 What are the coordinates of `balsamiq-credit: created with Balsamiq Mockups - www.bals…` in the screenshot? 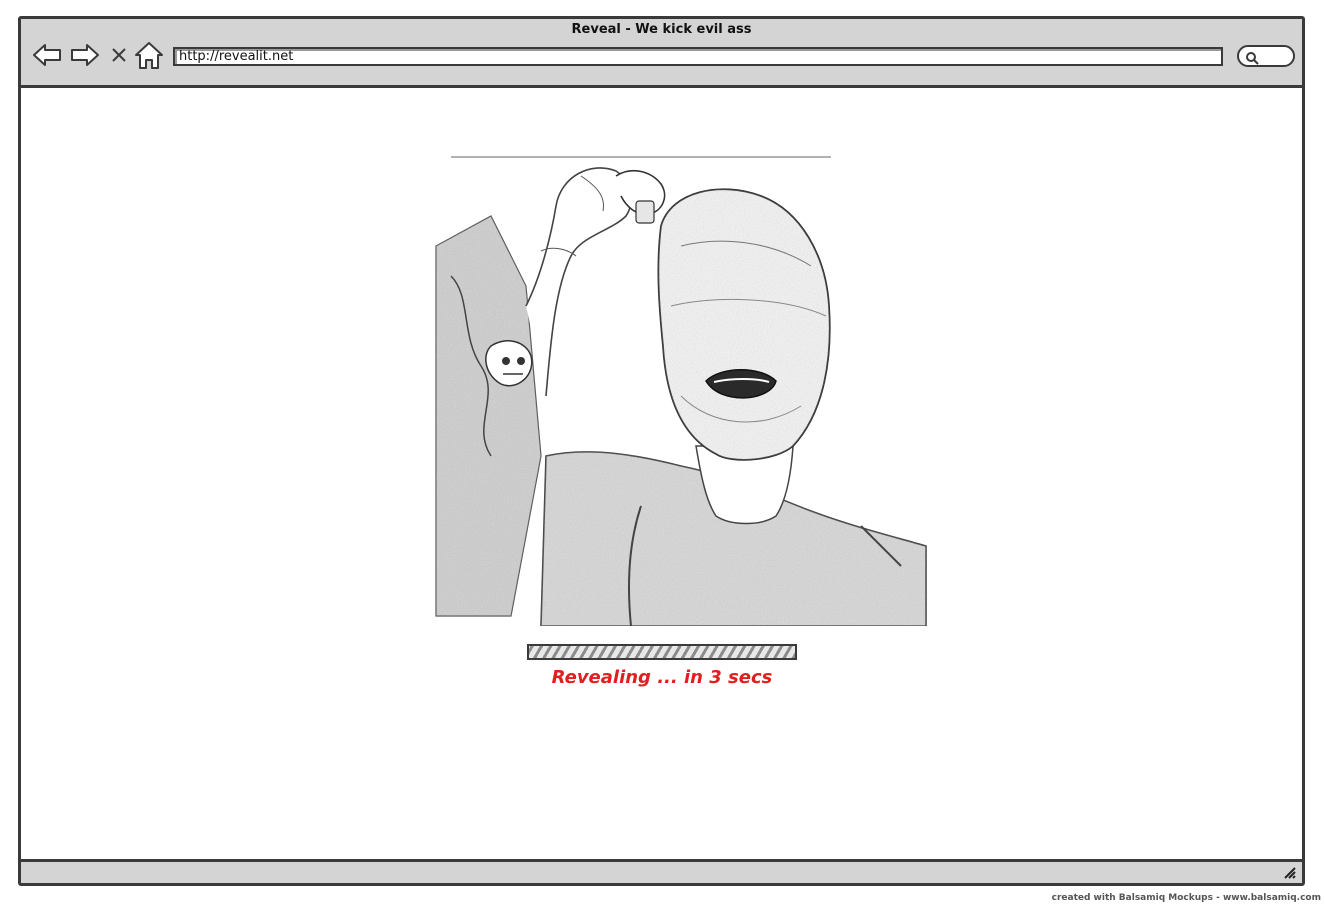 It's located at (1186, 898).